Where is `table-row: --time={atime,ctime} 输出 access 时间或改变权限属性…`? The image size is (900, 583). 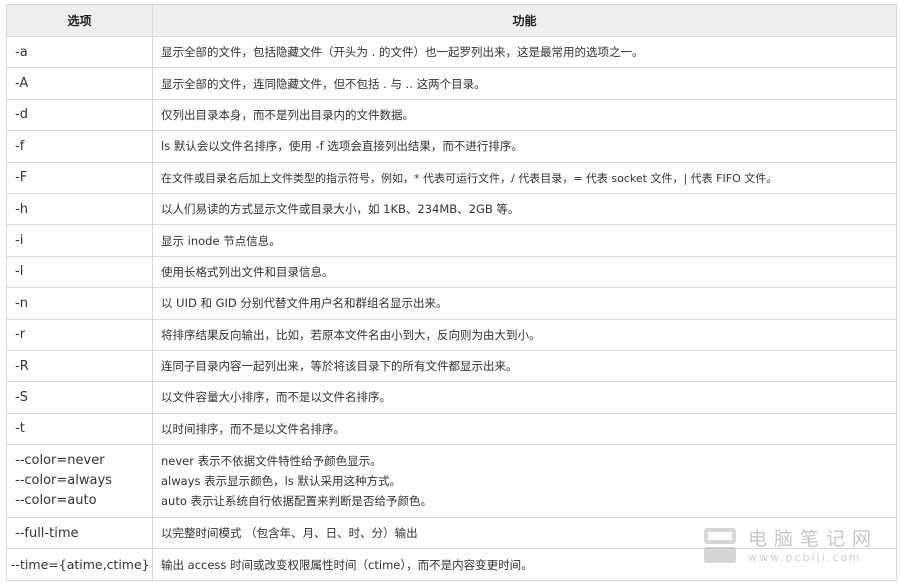
table-row: --time={atime,ctime} 输出 access 时间或改变权限属性… is located at coordinates (451, 564).